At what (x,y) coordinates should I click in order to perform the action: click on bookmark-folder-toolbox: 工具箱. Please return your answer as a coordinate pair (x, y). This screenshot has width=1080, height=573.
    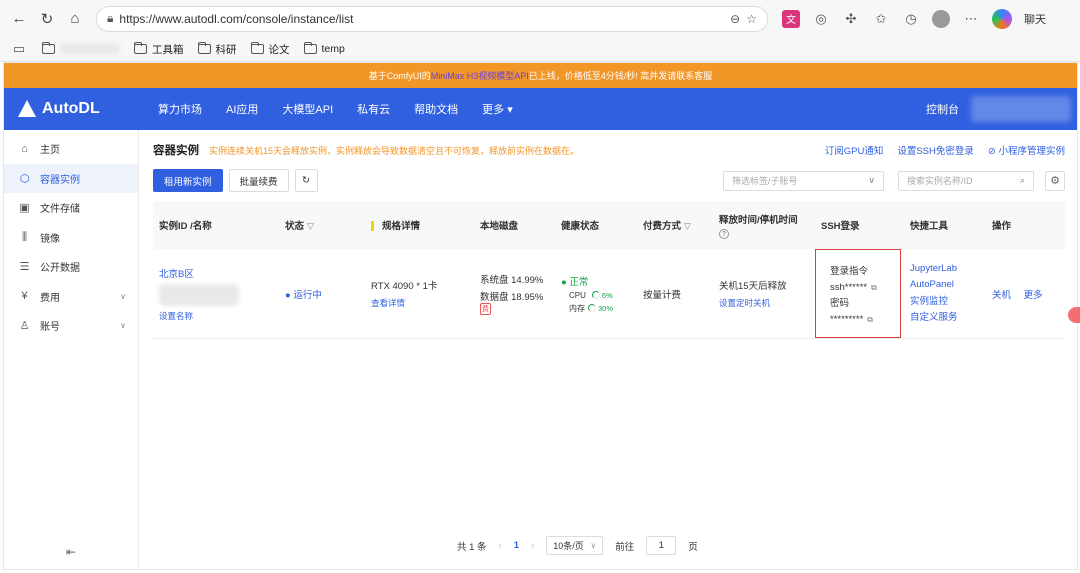
    Looking at the image, I should click on (159, 49).